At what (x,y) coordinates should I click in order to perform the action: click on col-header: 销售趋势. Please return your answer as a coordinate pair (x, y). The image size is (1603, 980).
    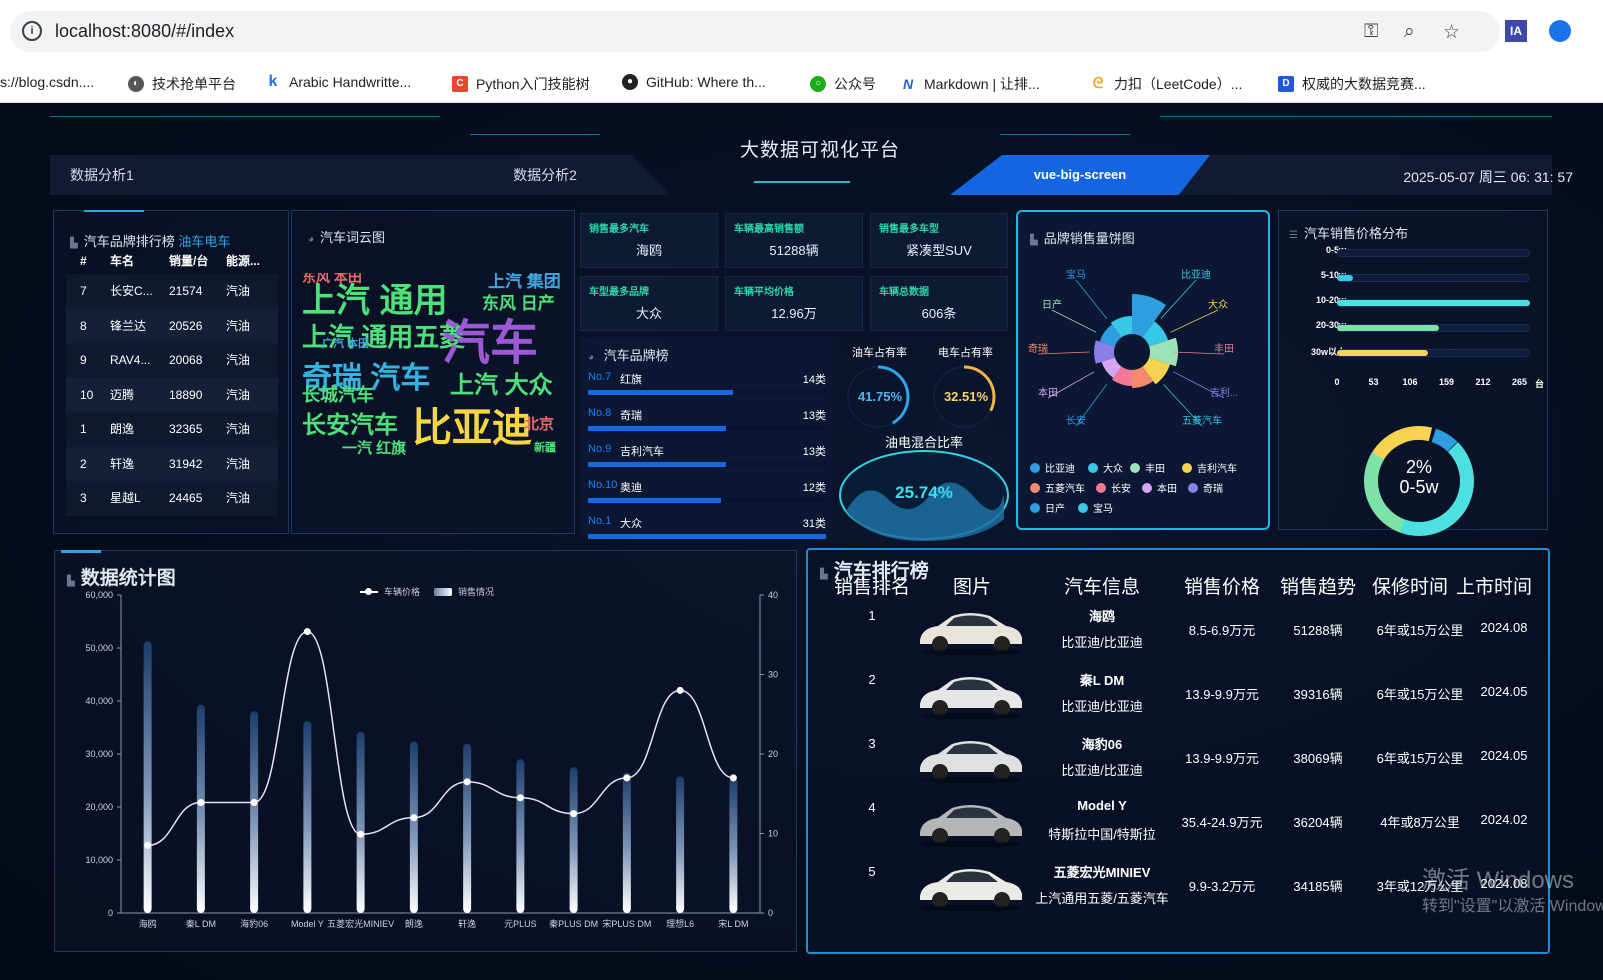
    Looking at the image, I should click on (1317, 587).